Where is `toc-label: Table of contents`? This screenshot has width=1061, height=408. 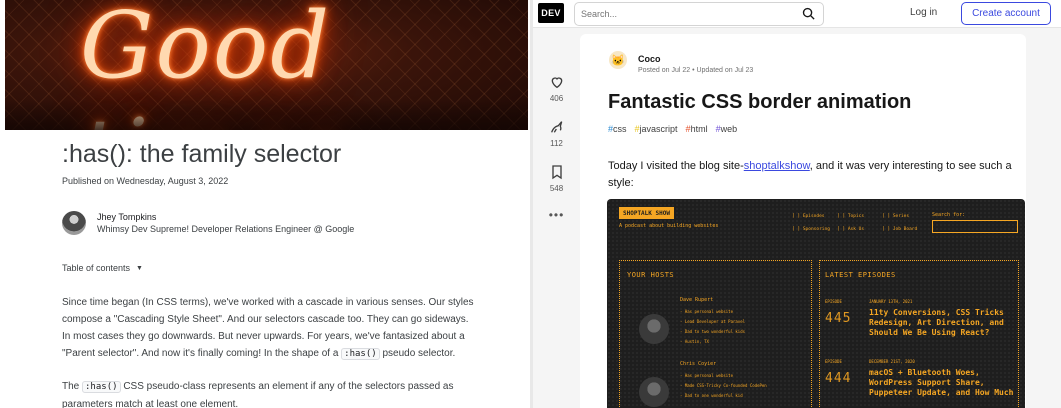 toc-label: Table of contents is located at coordinates (96, 268).